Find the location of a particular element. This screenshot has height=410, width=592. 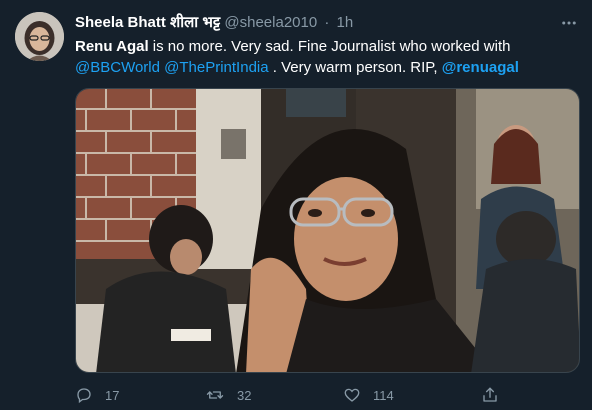

like-count: 114 is located at coordinates (383, 395).